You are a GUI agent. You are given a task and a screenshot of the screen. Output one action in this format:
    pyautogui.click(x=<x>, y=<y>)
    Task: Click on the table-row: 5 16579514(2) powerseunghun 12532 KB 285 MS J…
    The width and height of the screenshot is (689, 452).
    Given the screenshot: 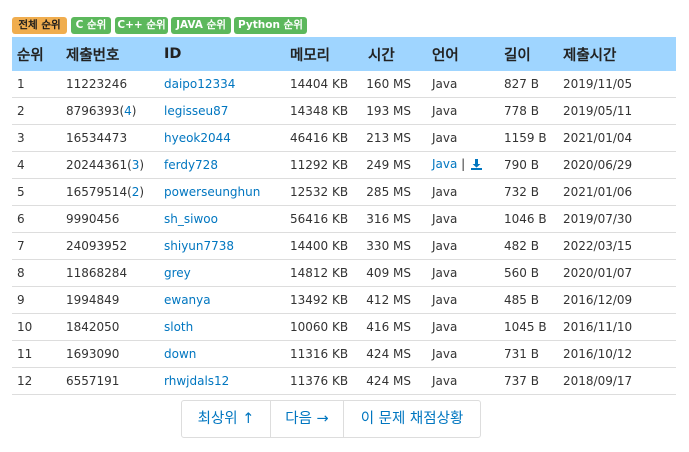 What is the action you would take?
    pyautogui.click(x=344, y=192)
    